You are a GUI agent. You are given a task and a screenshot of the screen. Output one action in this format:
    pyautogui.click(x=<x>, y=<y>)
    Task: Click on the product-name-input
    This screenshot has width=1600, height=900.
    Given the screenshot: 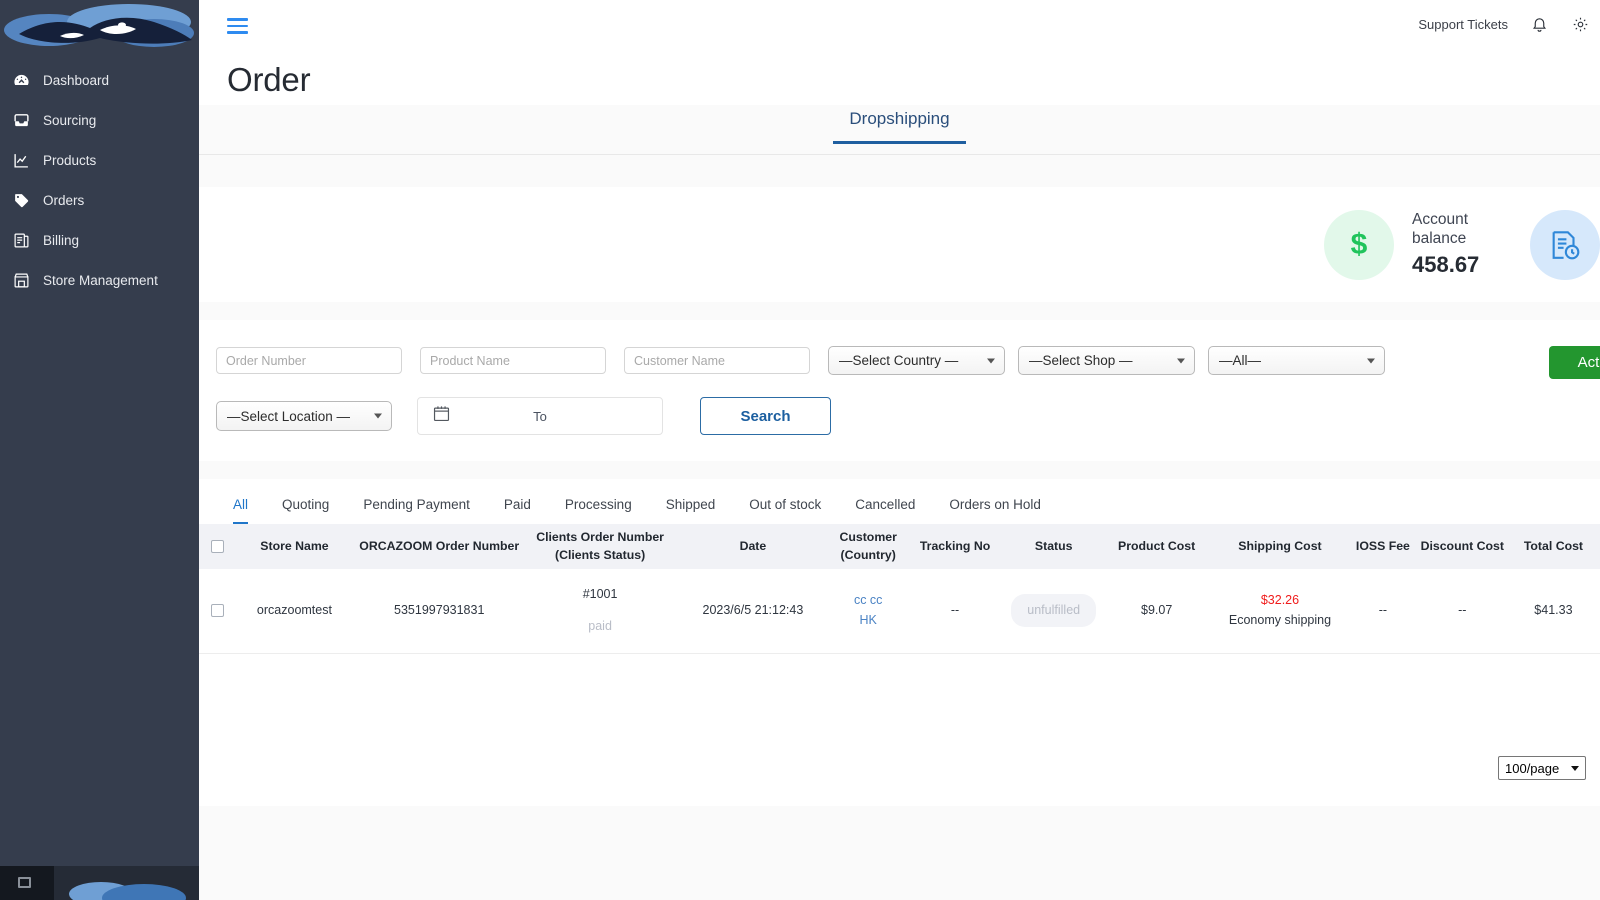 What is the action you would take?
    pyautogui.click(x=513, y=360)
    